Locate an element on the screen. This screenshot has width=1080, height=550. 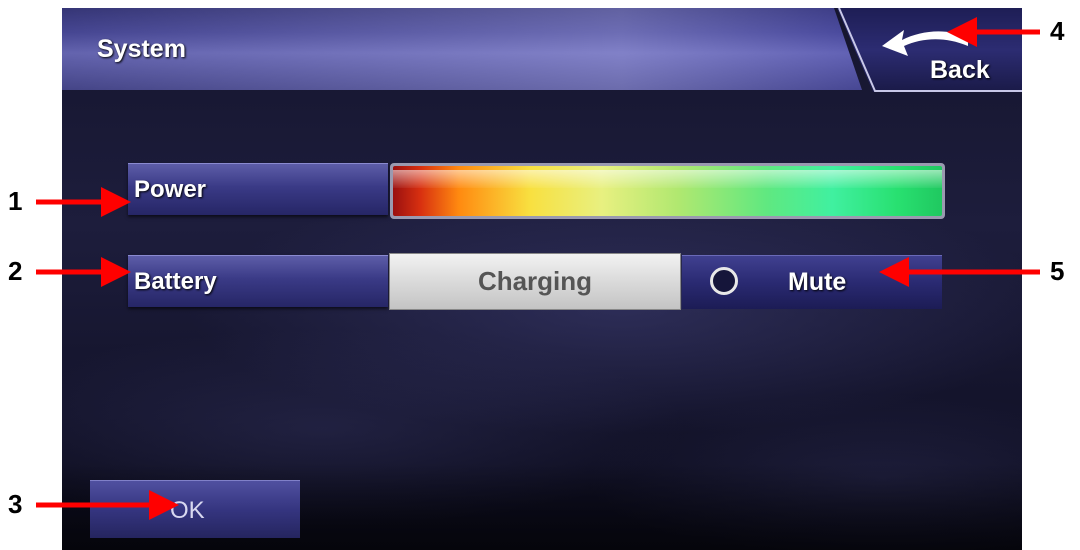
charging-button: Charging is located at coordinates (535, 281).